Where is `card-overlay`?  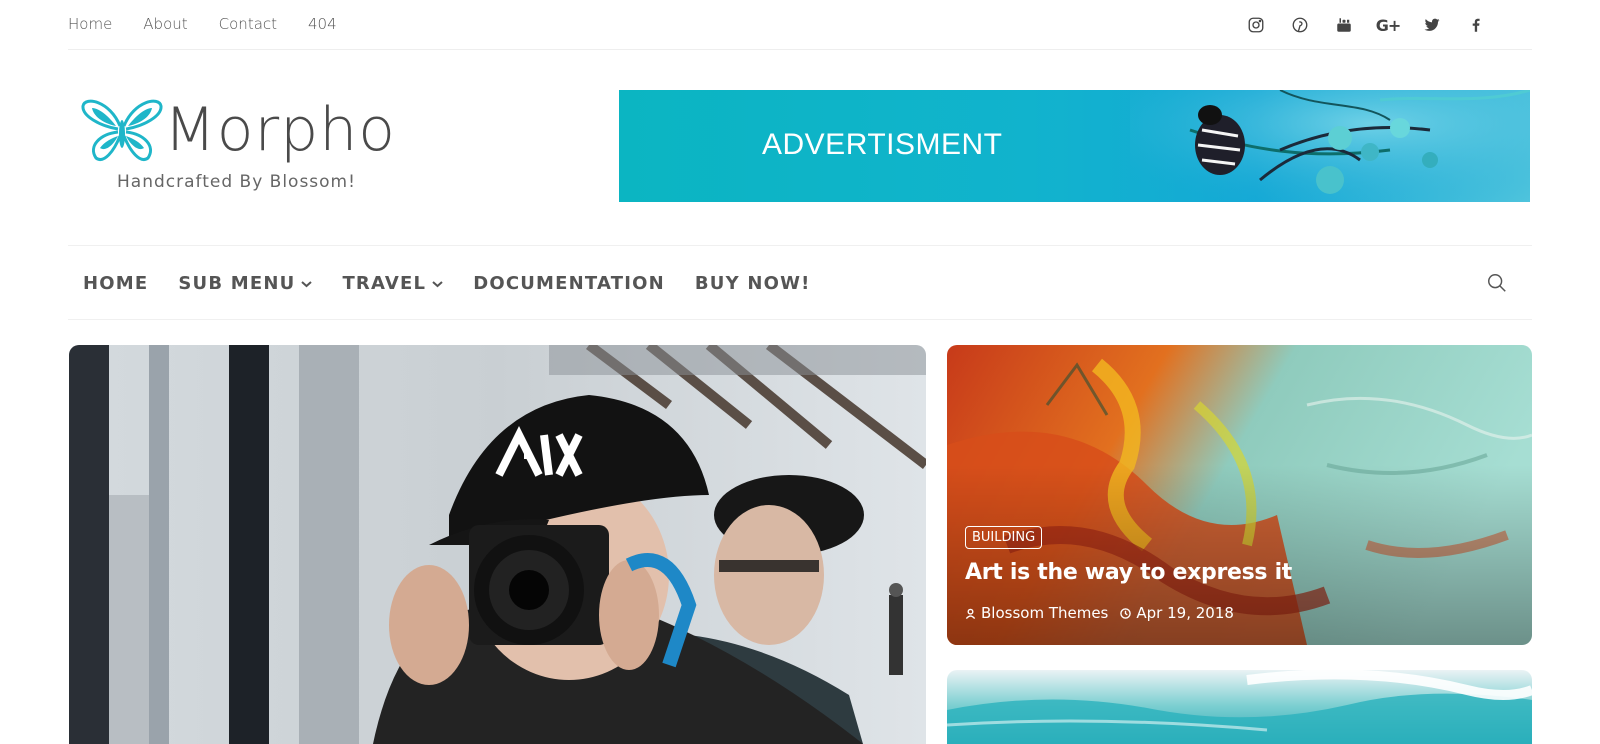 card-overlay is located at coordinates (1239, 495).